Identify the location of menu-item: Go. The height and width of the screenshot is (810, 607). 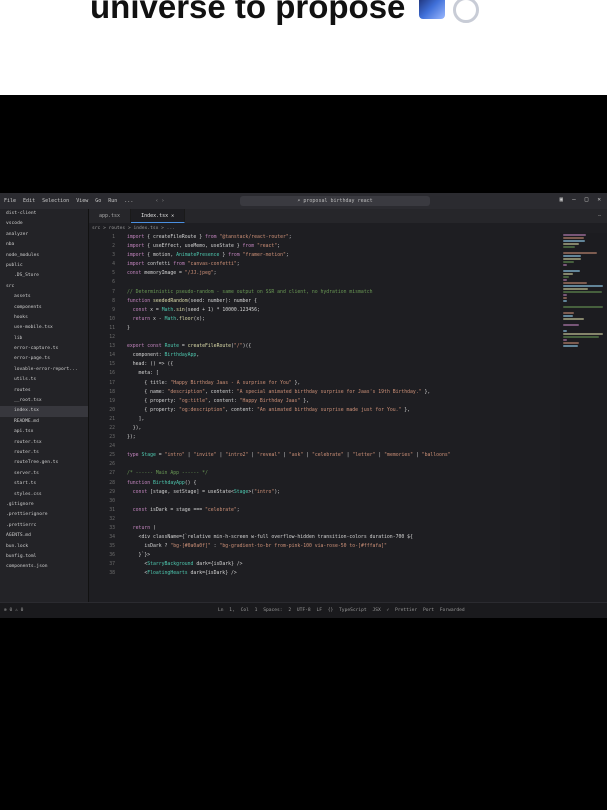
(98, 201).